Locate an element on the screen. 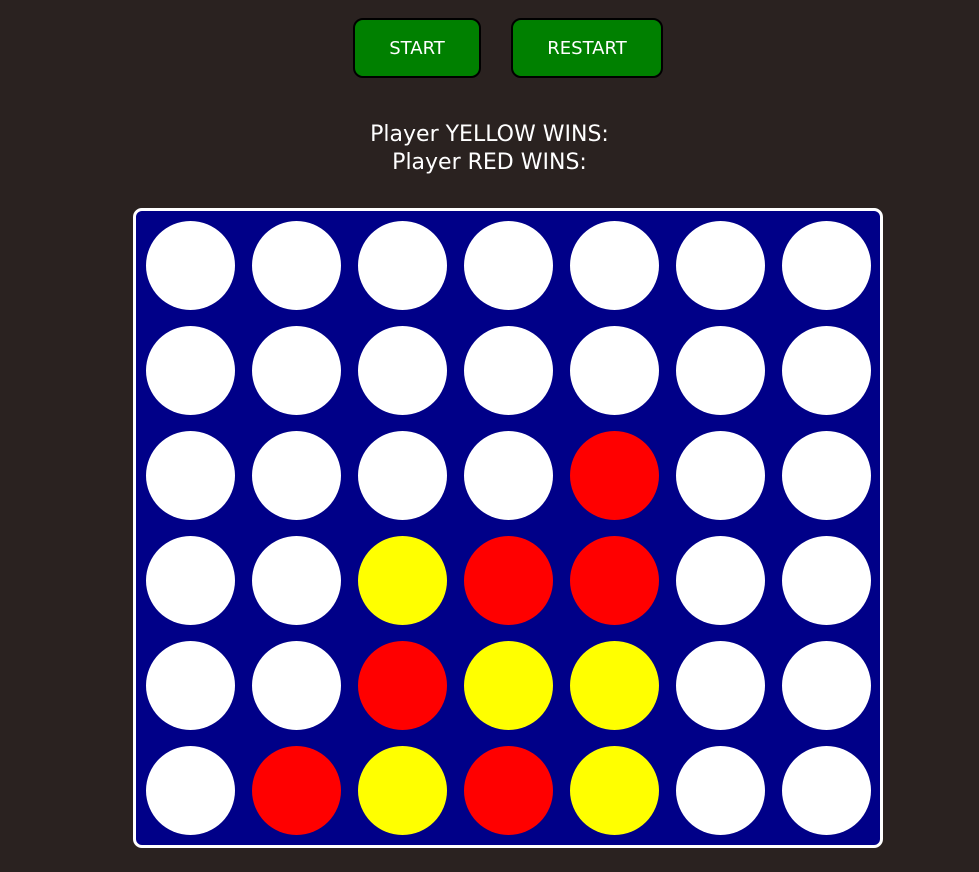 The width and height of the screenshot is (979, 872). board-cell-r4-c7-empty is located at coordinates (826, 580).